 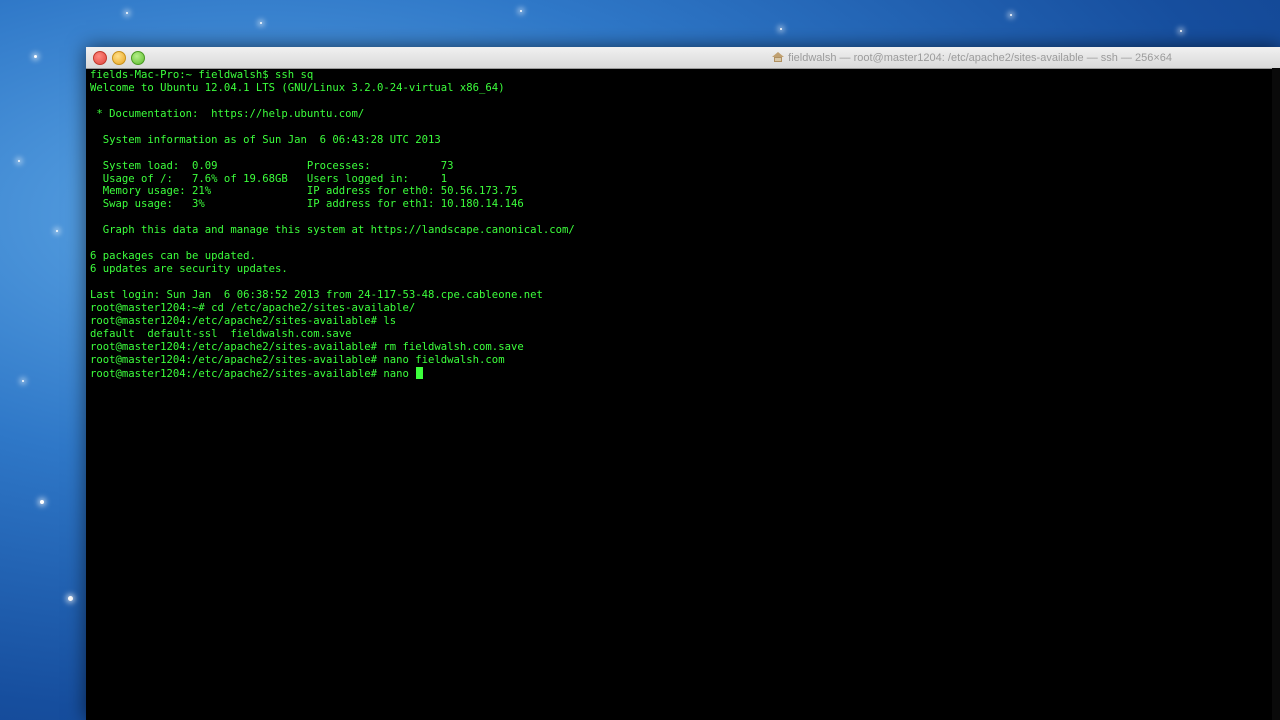 What do you see at coordinates (778, 57) in the screenshot?
I see `home-icon` at bounding box center [778, 57].